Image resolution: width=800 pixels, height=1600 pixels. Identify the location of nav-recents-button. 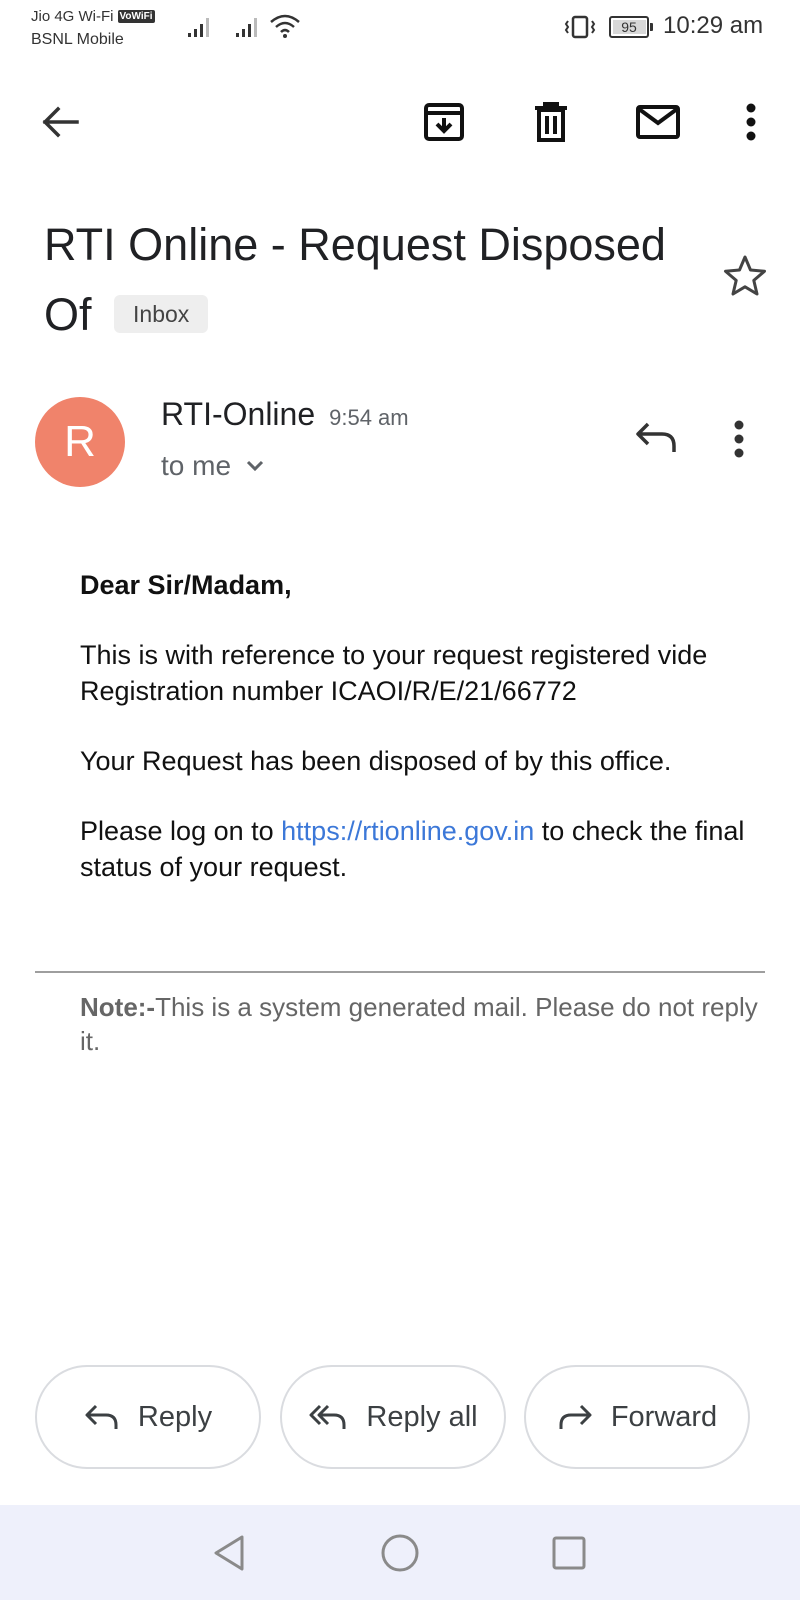
(569, 1553).